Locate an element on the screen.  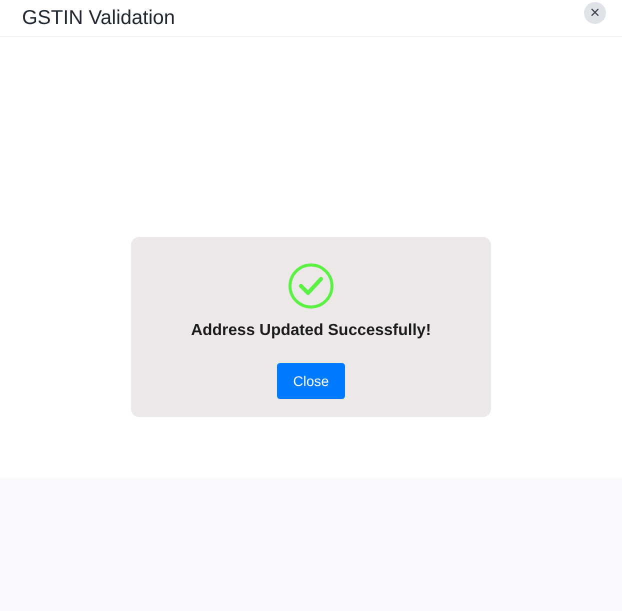
window-title: GSTIN Validation is located at coordinates (99, 18).